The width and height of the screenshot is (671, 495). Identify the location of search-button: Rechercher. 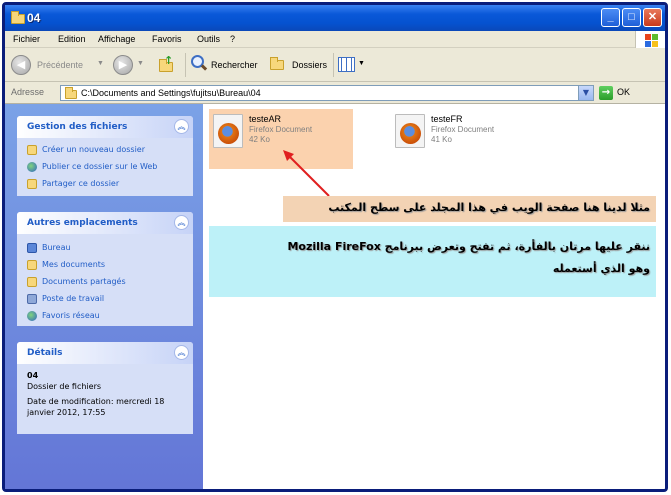
(228, 65).